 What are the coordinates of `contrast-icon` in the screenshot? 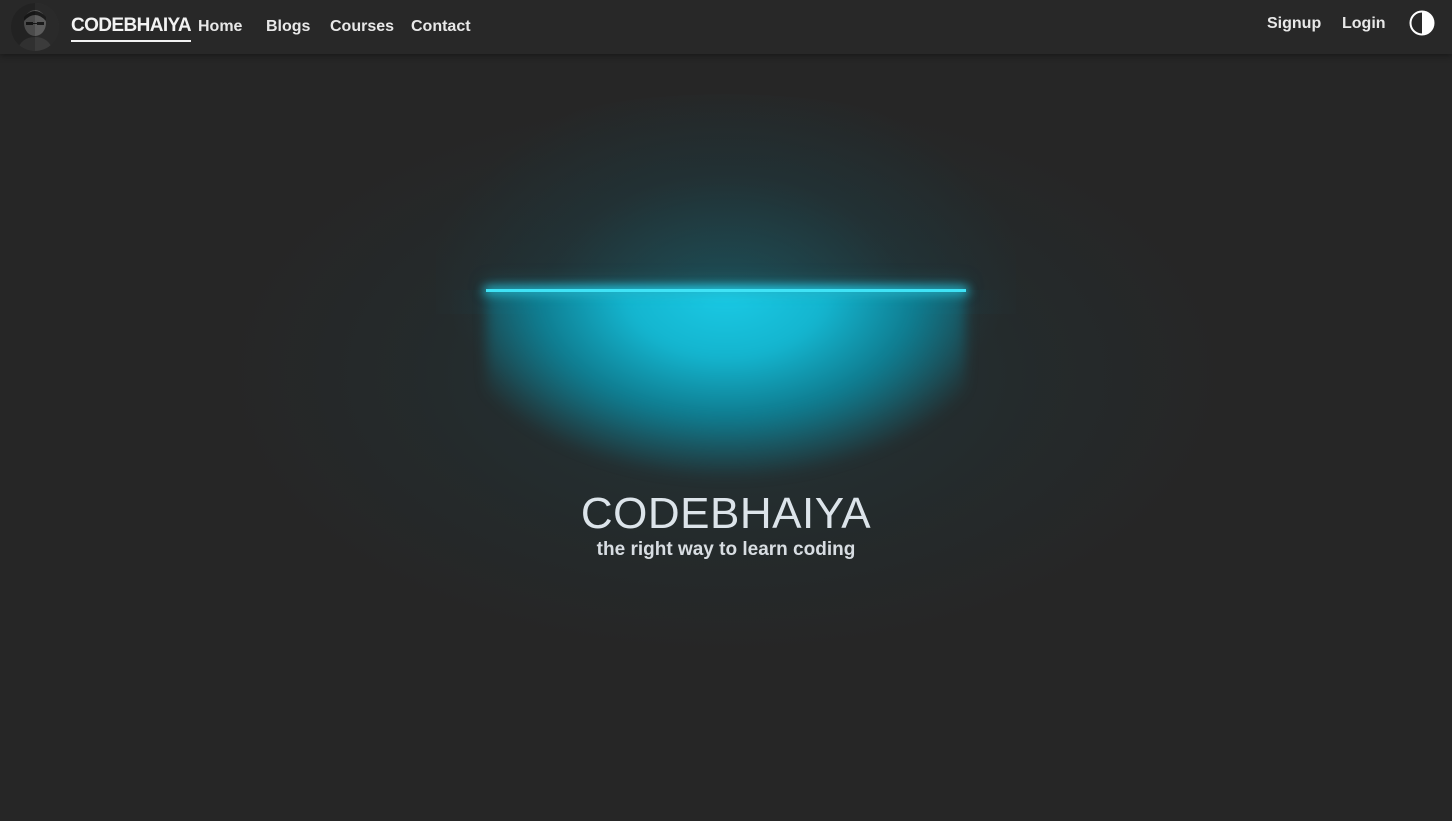 It's located at (1422, 23).